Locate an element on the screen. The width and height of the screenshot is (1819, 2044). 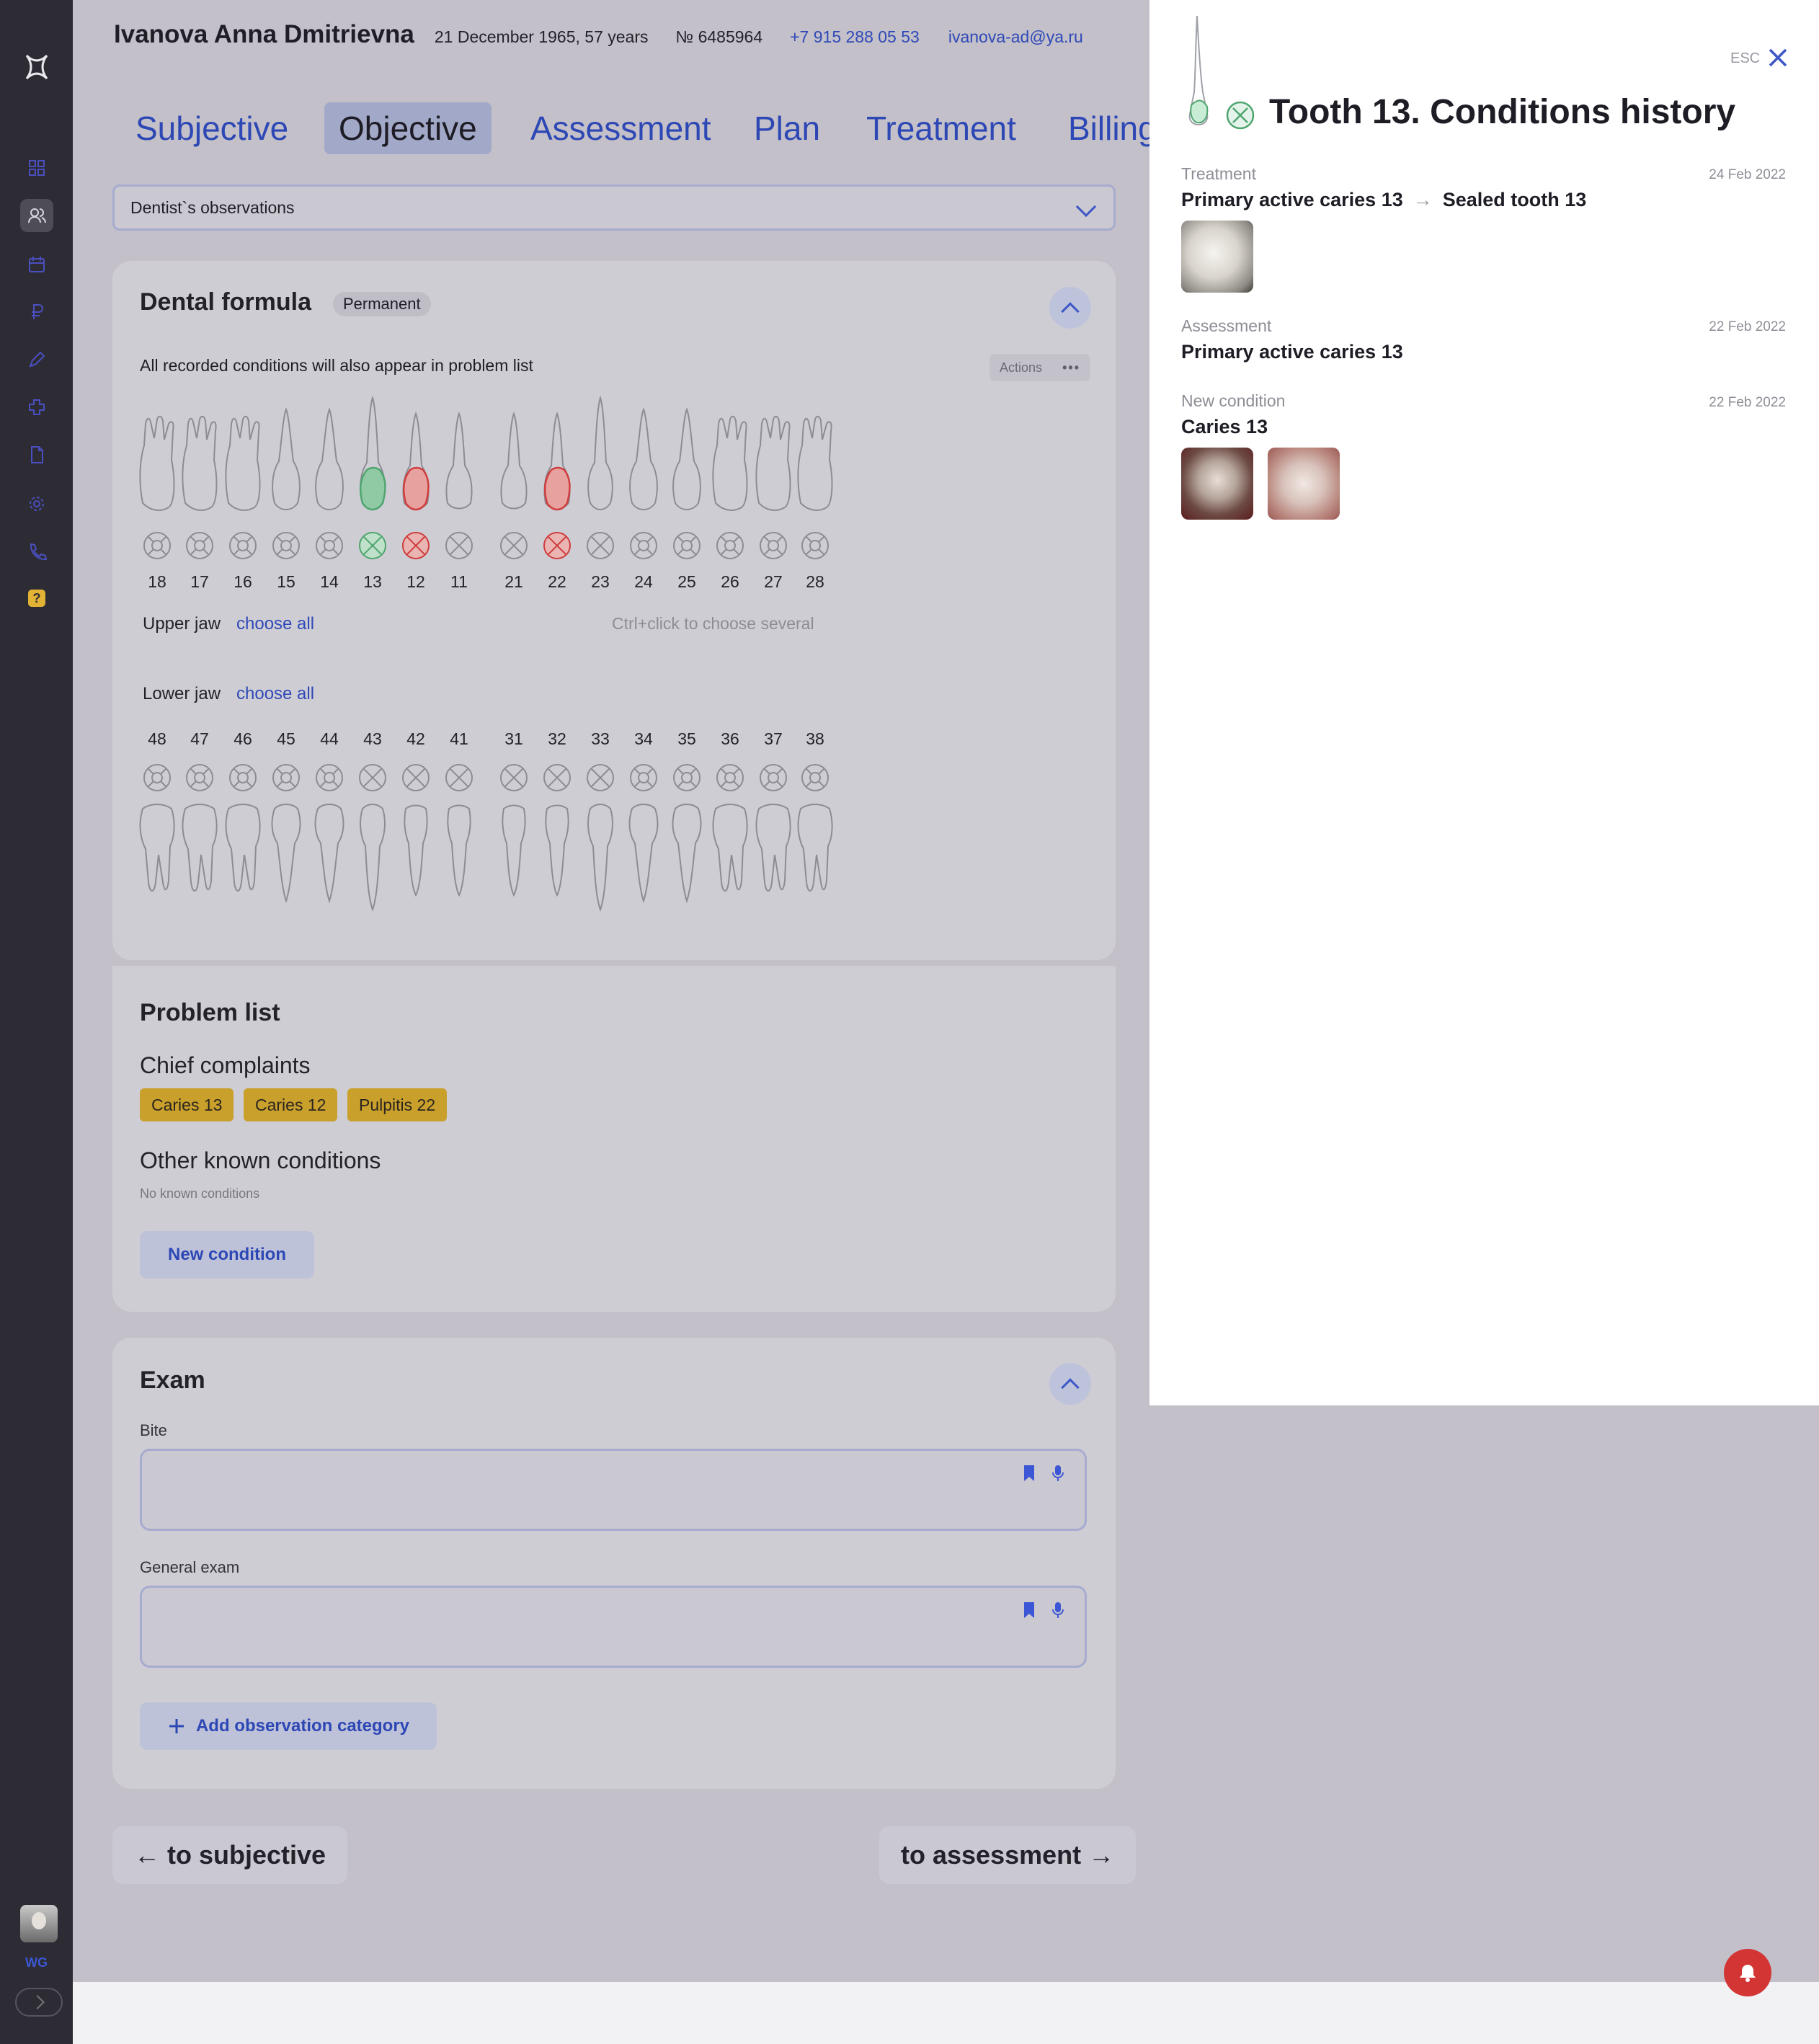
chevron-up-icon is located at coordinates (1070, 1387).